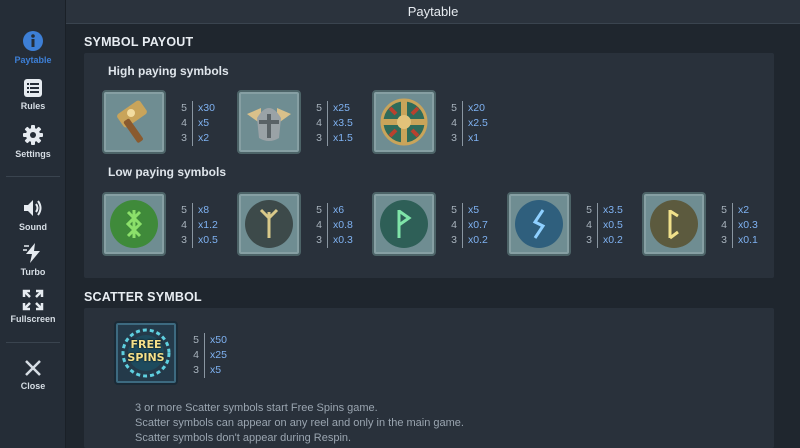  I want to click on hammer-icon, so click(132, 121).